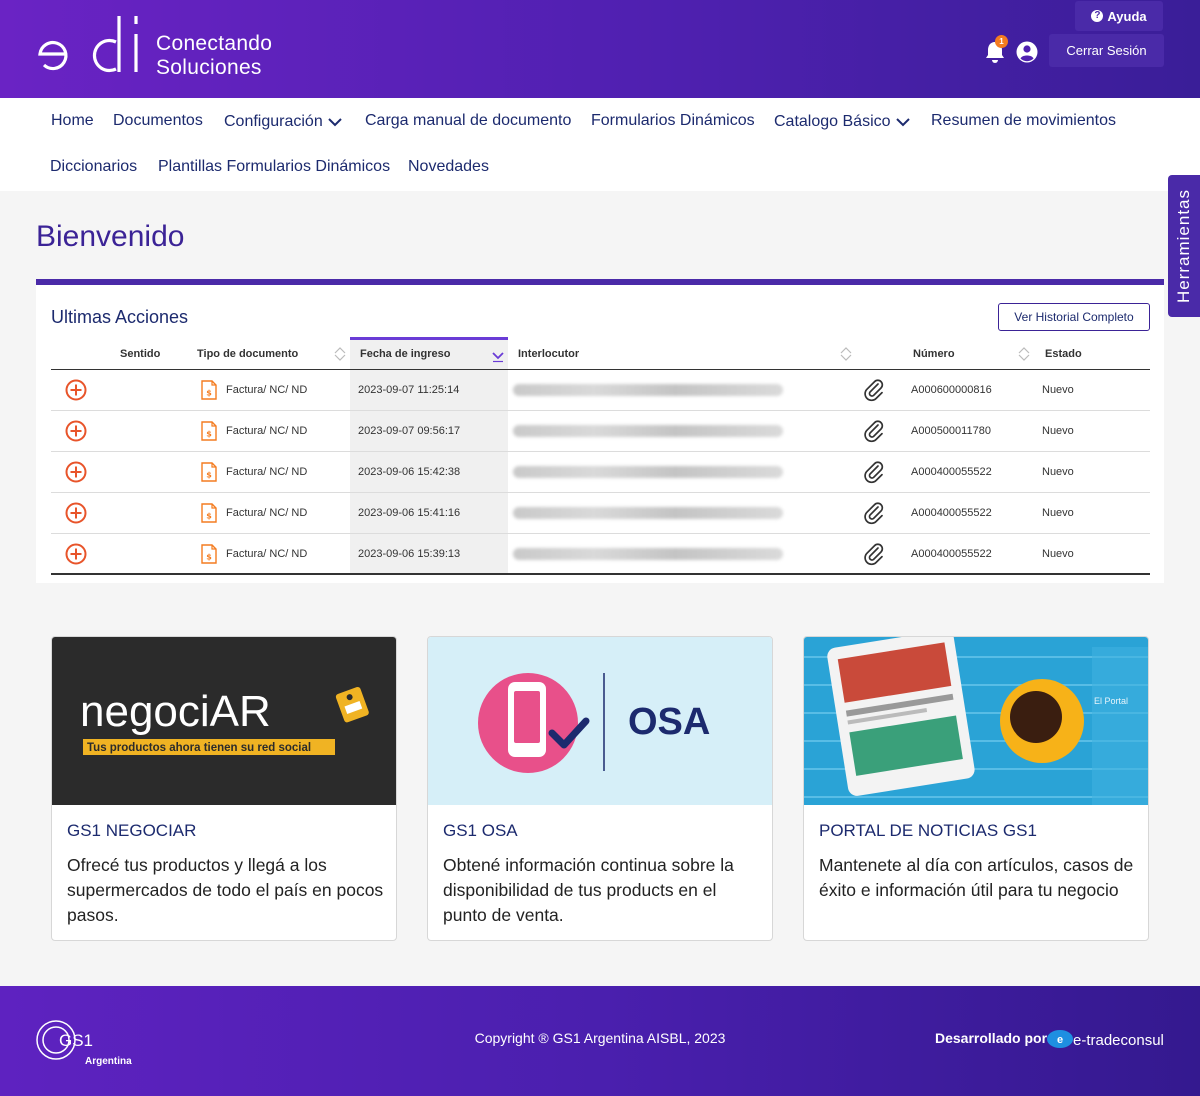 Image resolution: width=1200 pixels, height=1096 pixels. What do you see at coordinates (408, 390) in the screenshot?
I see `fecha-cell: 2023-09-07 11:25:14` at bounding box center [408, 390].